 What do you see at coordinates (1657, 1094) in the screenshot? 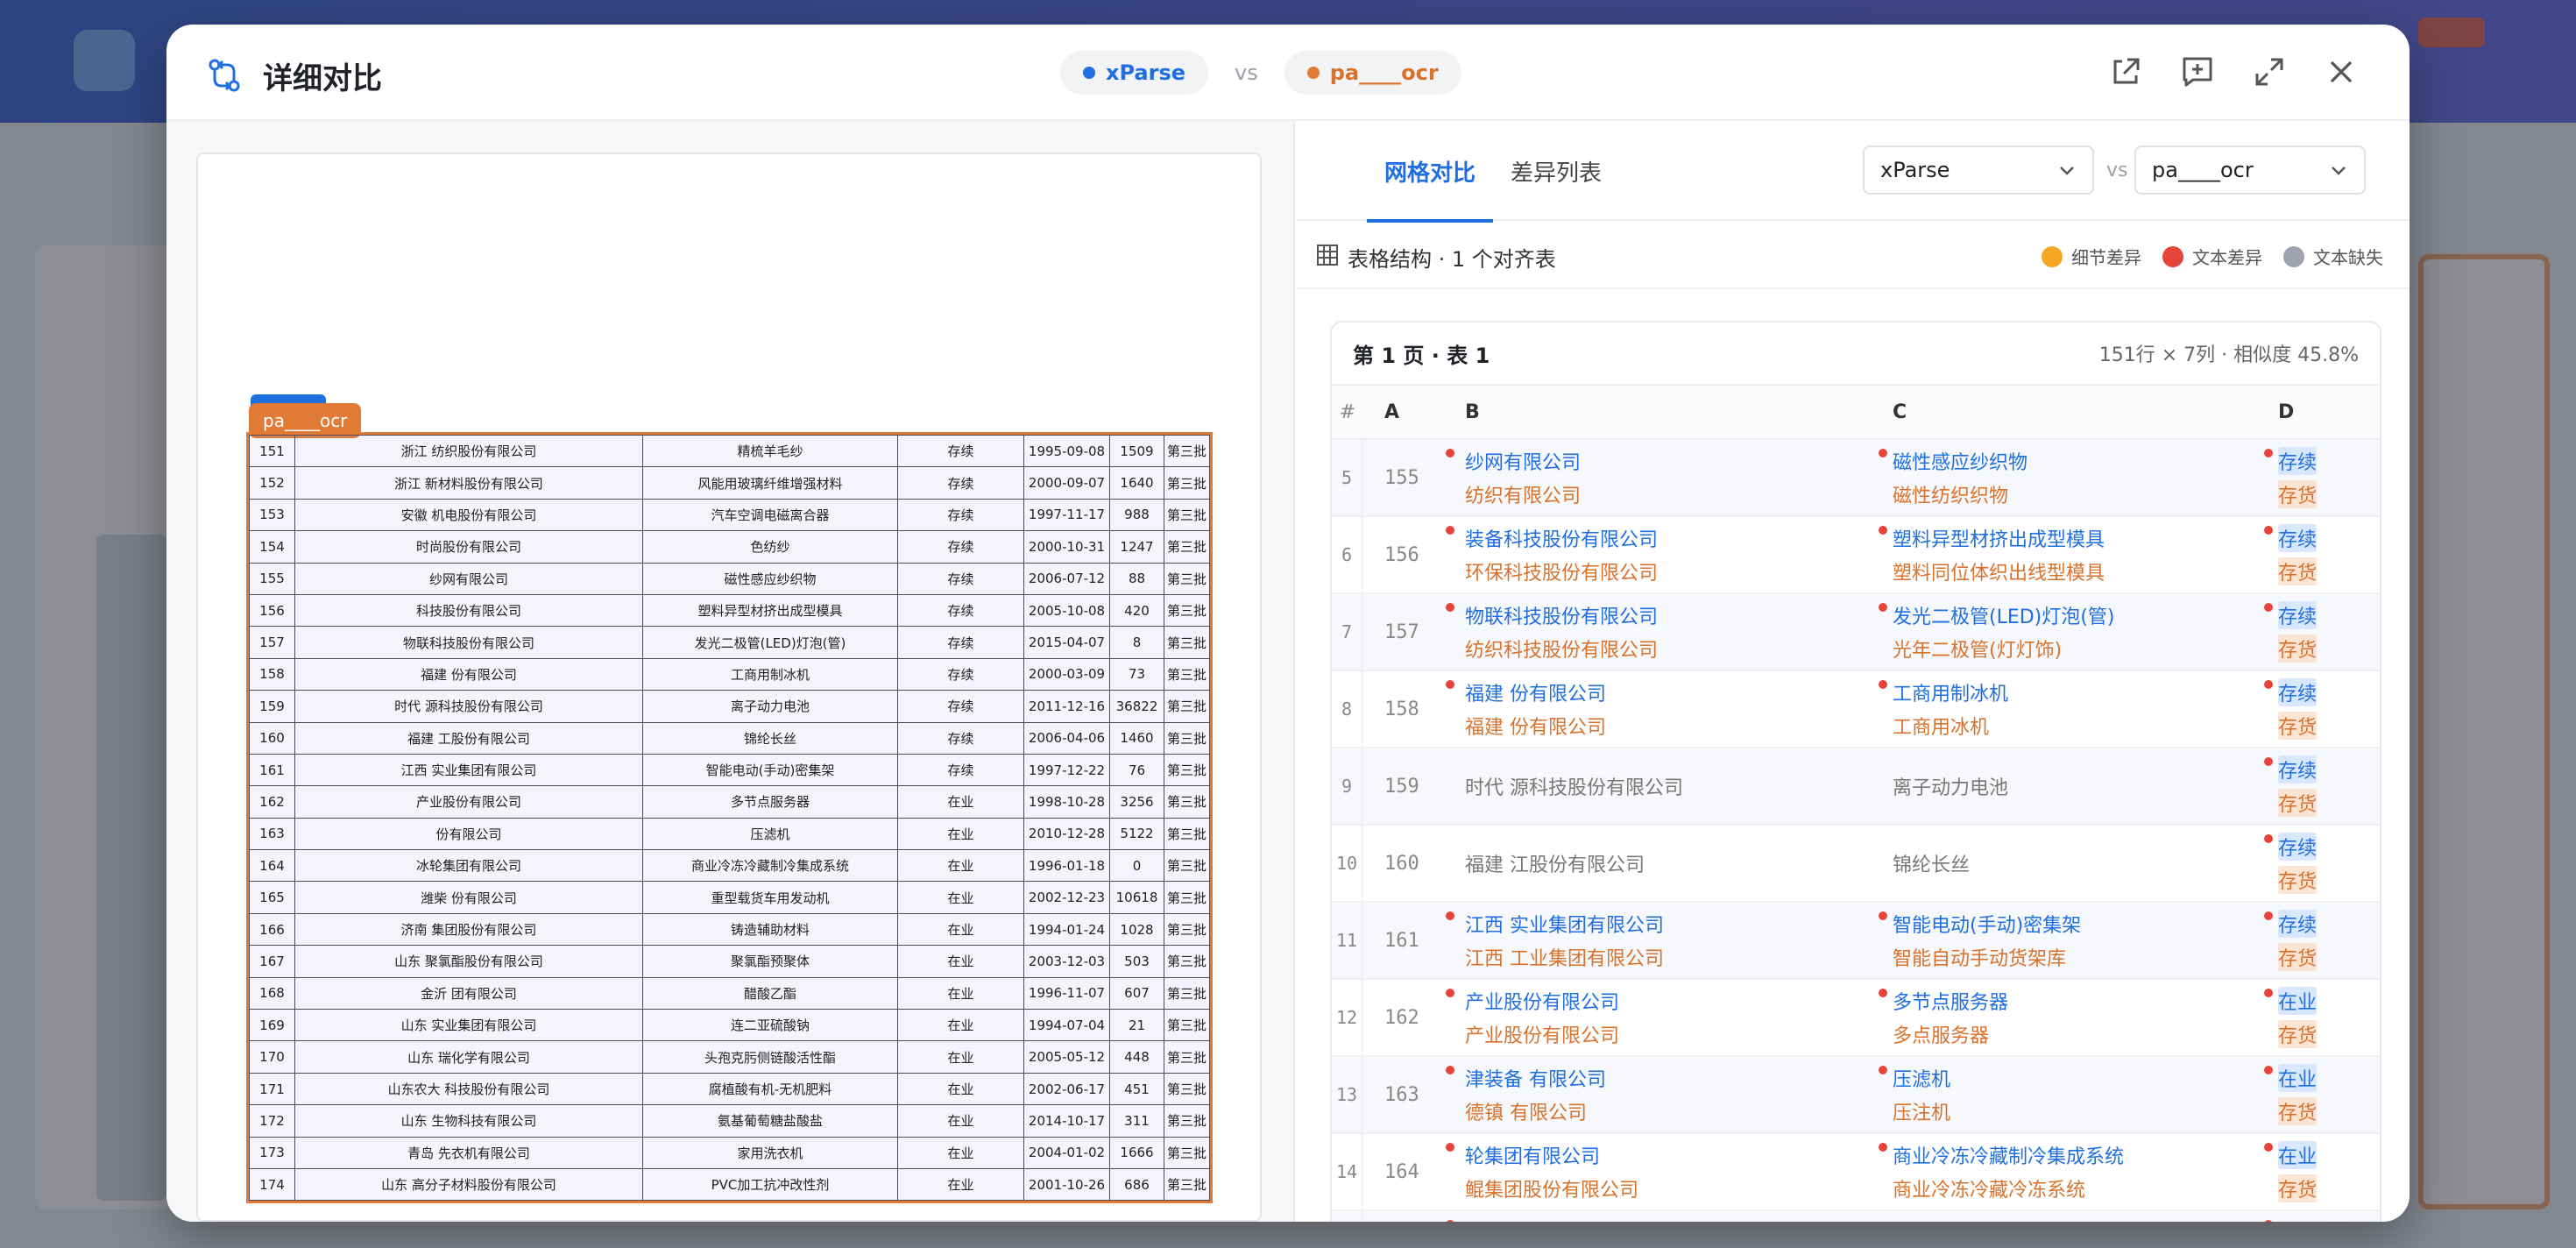
I see `cell-b: 津装备 有限公司 德镇 有限公司` at bounding box center [1657, 1094].